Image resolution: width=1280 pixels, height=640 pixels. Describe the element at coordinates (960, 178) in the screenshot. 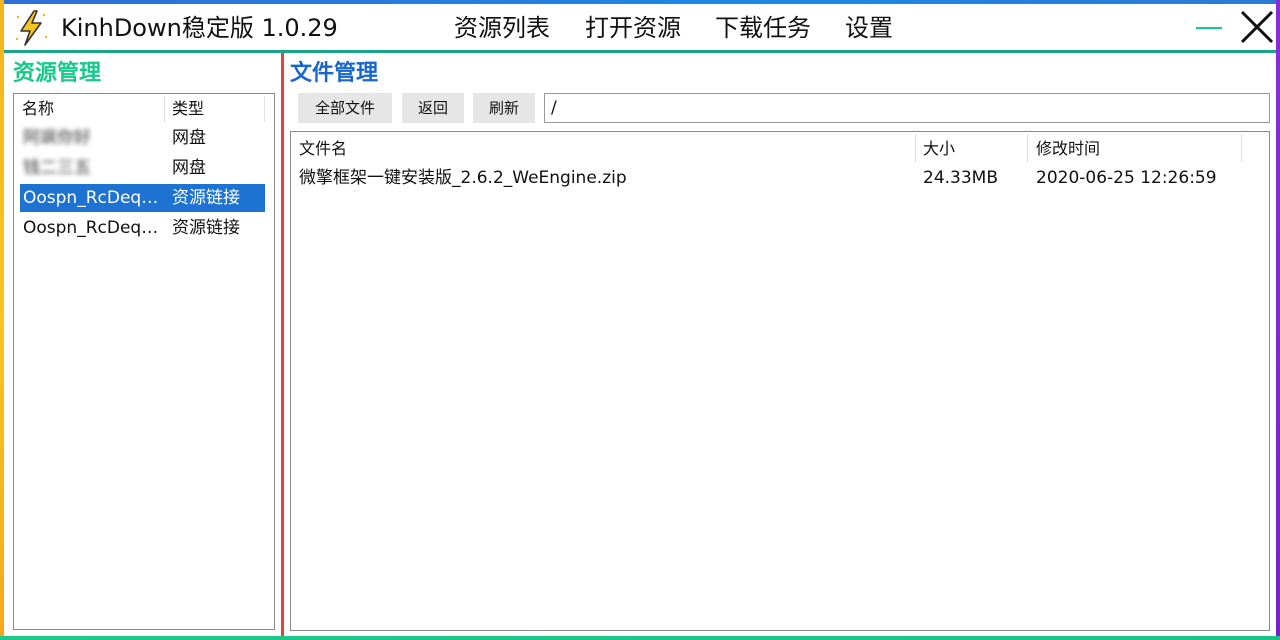

I see `file-size: 24.33MB` at that location.